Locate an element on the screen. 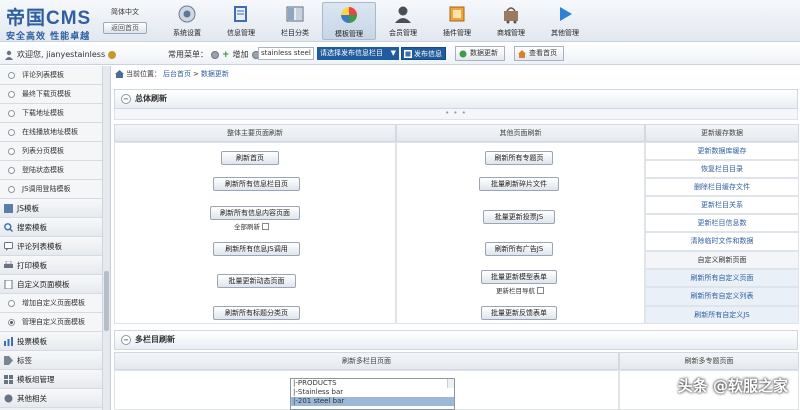 Image resolution: width=800 pixels, height=410 pixels. sidebar-group-search: 搜索模板 is located at coordinates (55, 227).